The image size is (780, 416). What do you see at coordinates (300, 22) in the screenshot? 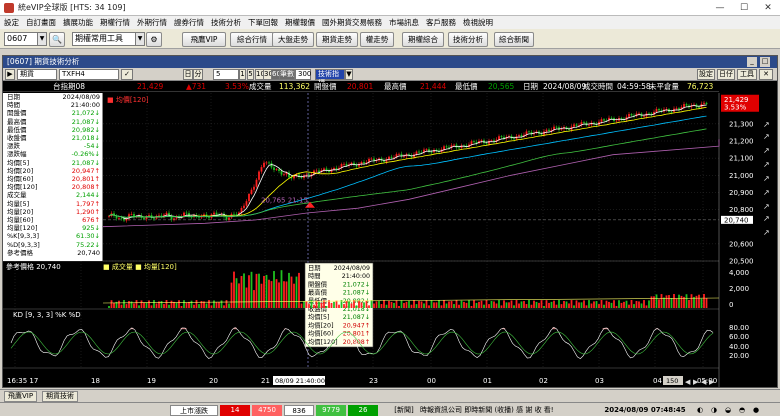
I see `menu-item-8: 期權報價` at bounding box center [300, 22].